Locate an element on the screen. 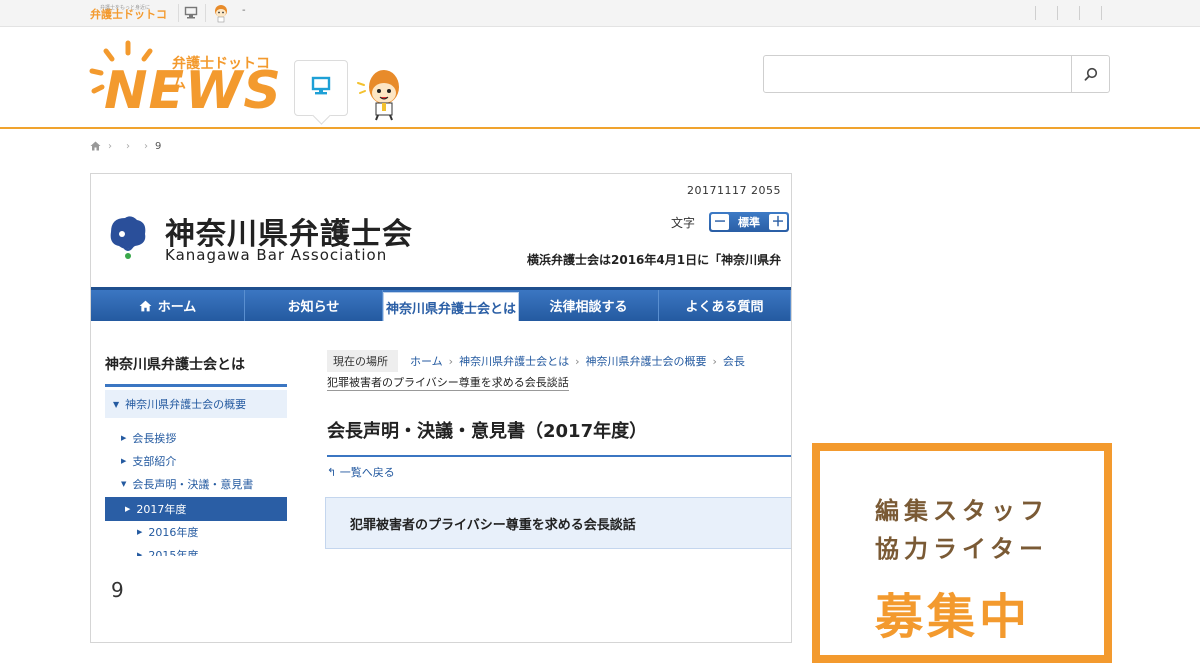 This screenshot has height=663, width=1200. kba-breadcrumb-item: ホーム is located at coordinates (426, 361).